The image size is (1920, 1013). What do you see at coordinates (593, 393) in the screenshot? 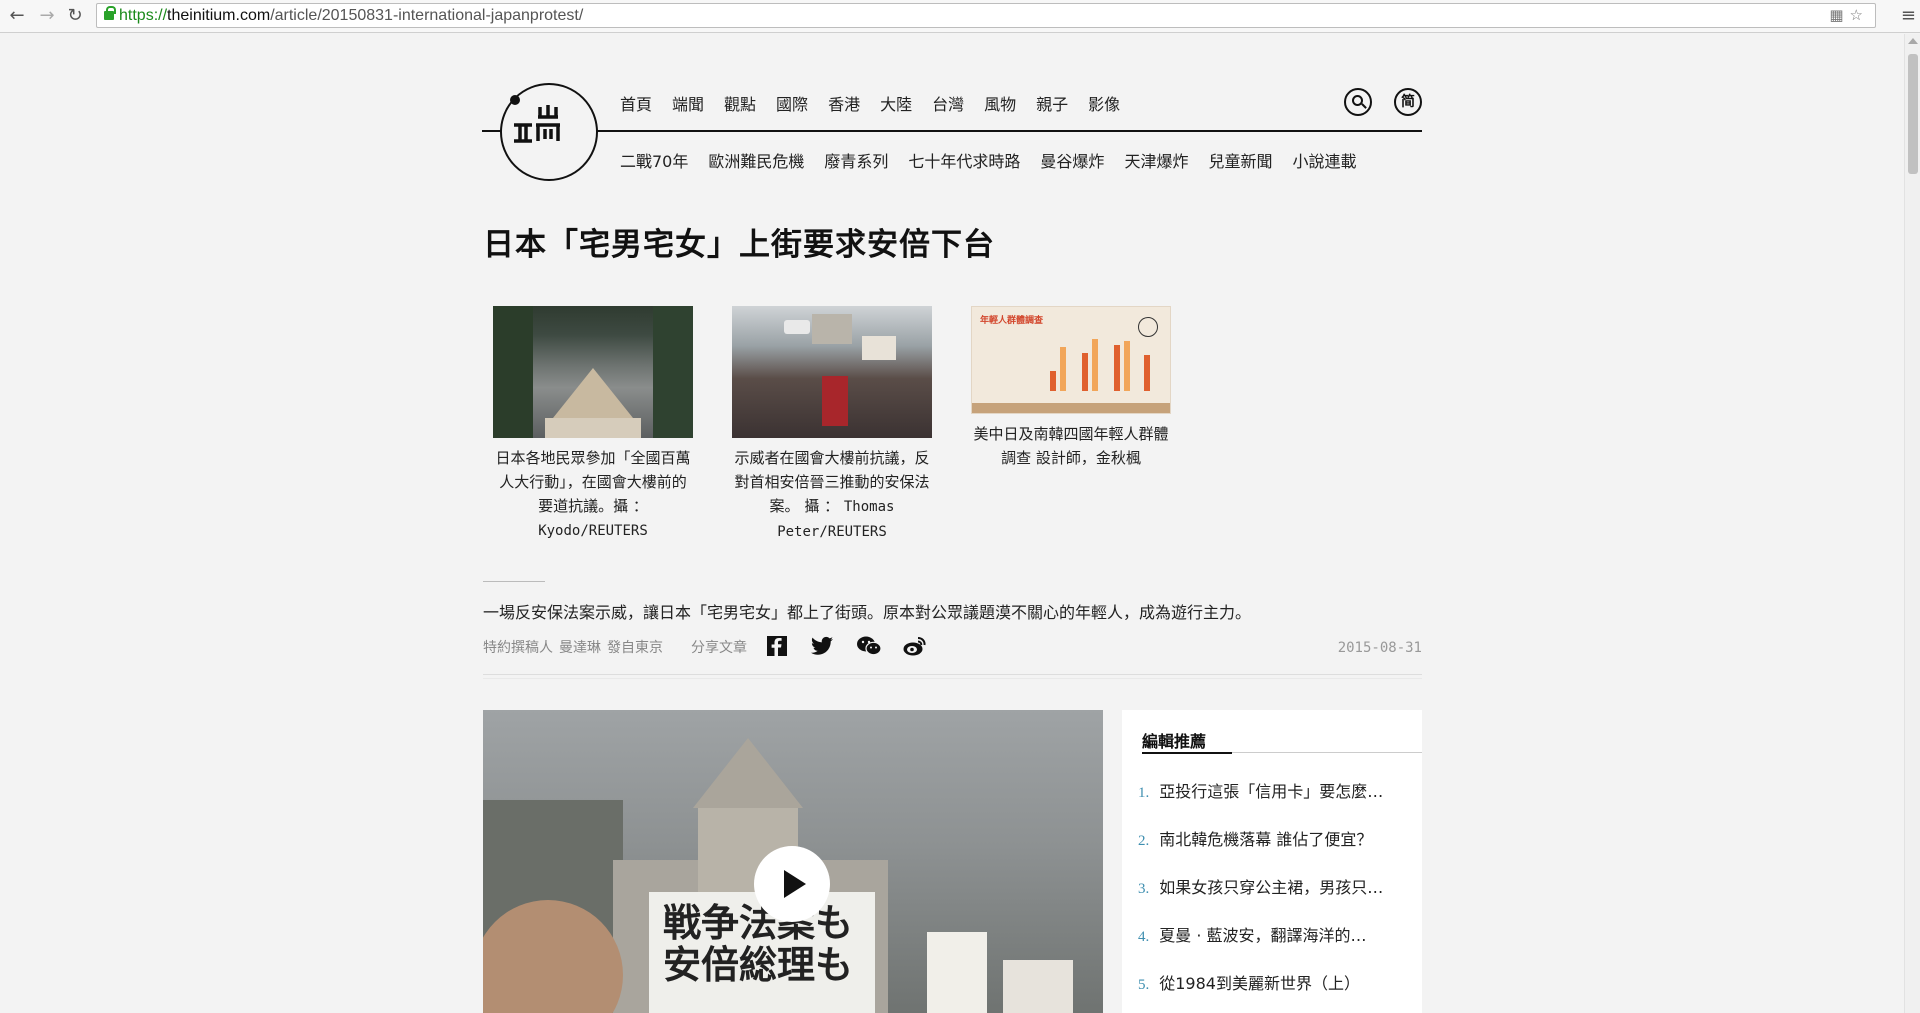
I see `photo-building-roof` at bounding box center [593, 393].